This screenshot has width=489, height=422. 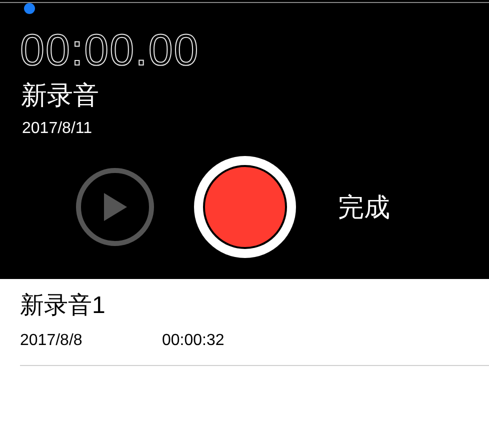 What do you see at coordinates (364, 207) in the screenshot?
I see `done-button: 完成` at bounding box center [364, 207].